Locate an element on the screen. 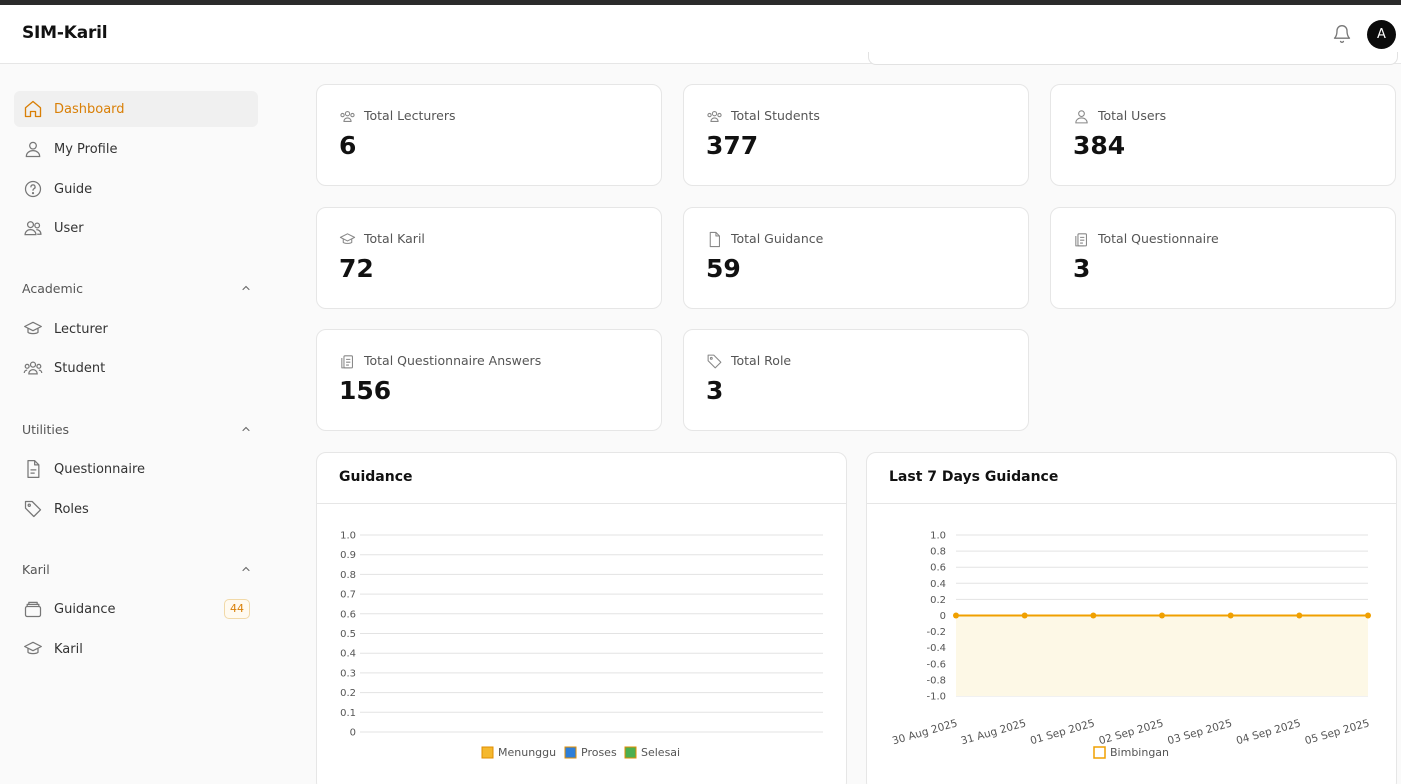 The image size is (1401, 784). area-fill is located at coordinates (1162, 655).